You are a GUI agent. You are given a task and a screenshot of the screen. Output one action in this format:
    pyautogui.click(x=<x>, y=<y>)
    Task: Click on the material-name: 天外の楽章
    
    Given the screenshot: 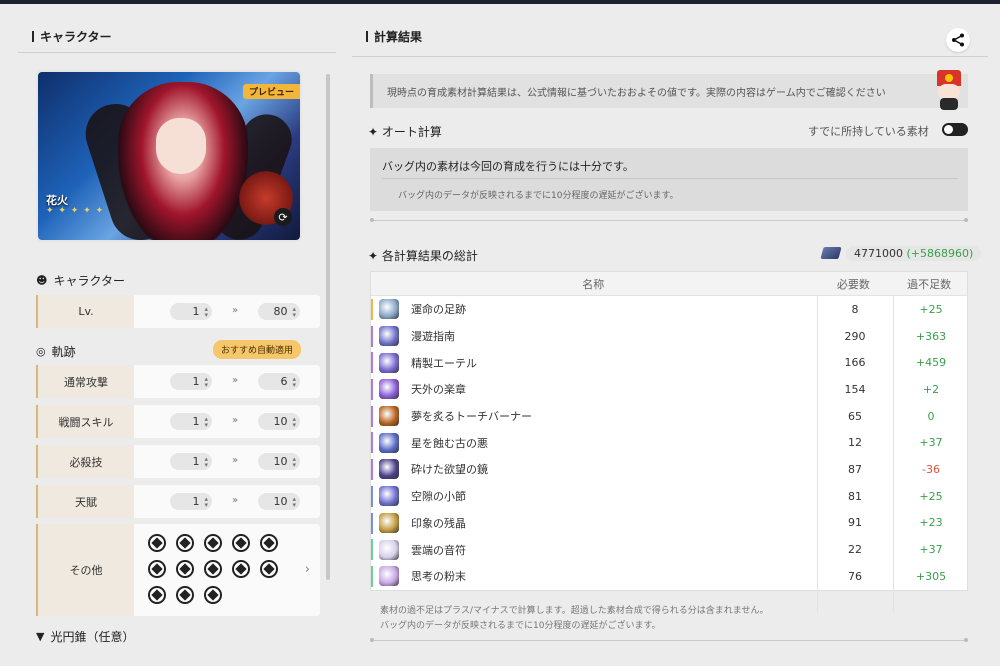 What is the action you would take?
    pyautogui.click(x=438, y=390)
    